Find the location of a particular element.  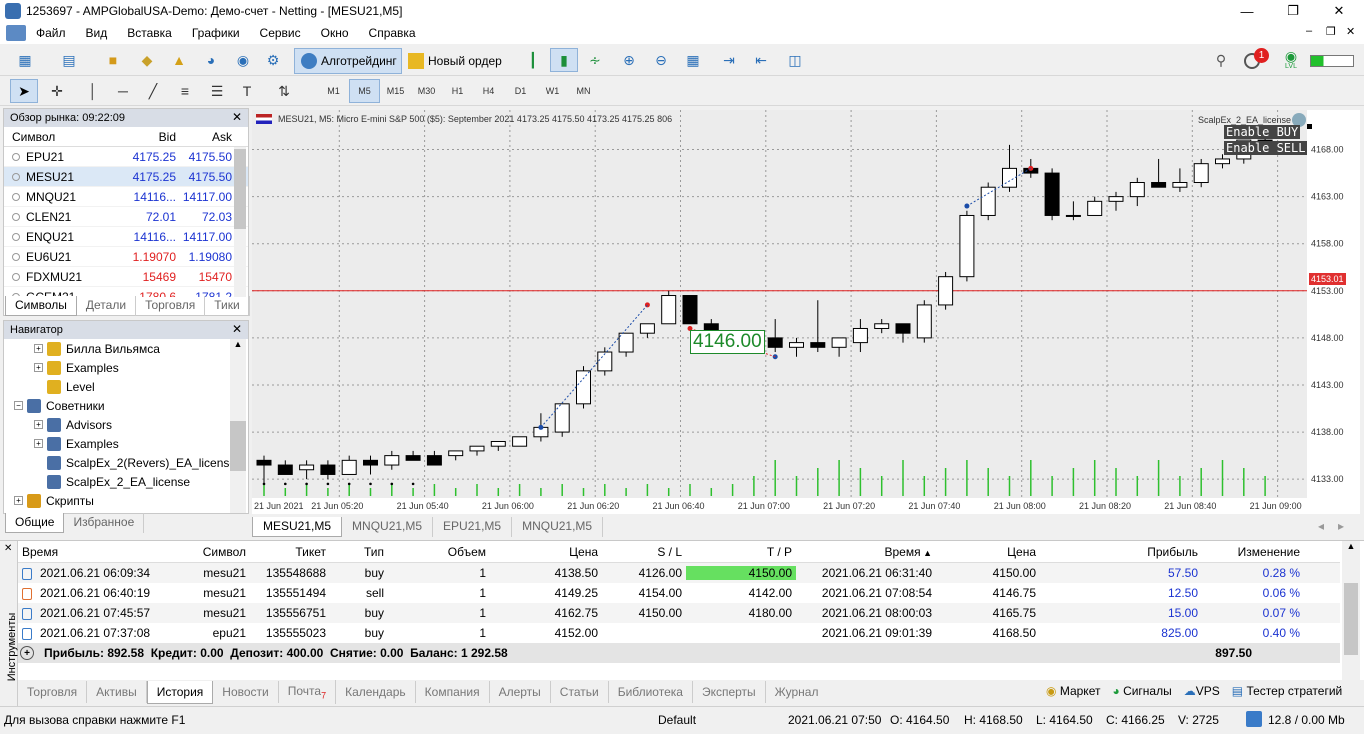

enable-sell-button: Enable SELL is located at coordinates (1266, 148).